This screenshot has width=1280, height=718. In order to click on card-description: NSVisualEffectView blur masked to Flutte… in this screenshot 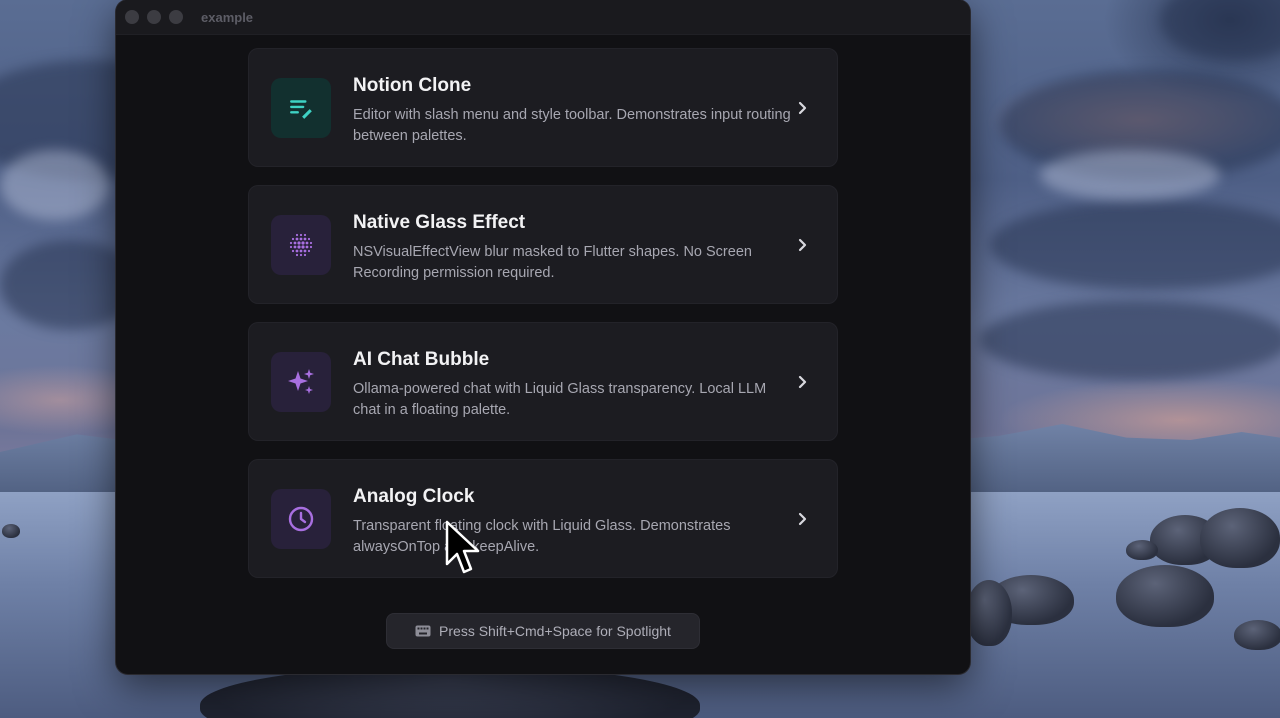, I will do `click(552, 262)`.